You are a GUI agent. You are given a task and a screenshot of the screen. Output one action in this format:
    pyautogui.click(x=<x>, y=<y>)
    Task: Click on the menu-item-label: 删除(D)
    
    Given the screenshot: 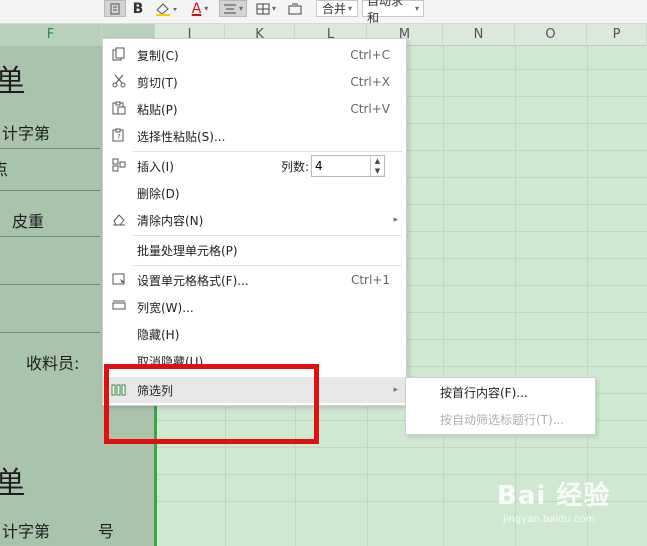 What is the action you would take?
    pyautogui.click(x=158, y=193)
    